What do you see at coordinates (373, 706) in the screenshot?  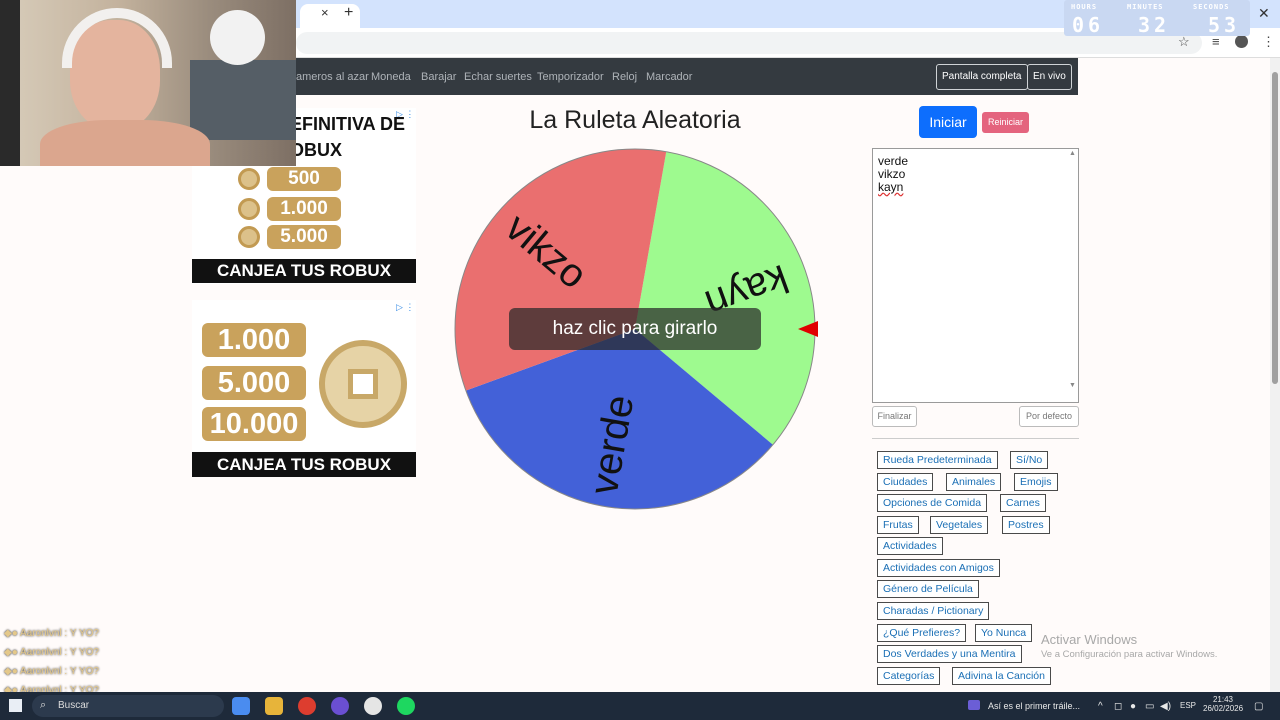 I see `obs-icon` at bounding box center [373, 706].